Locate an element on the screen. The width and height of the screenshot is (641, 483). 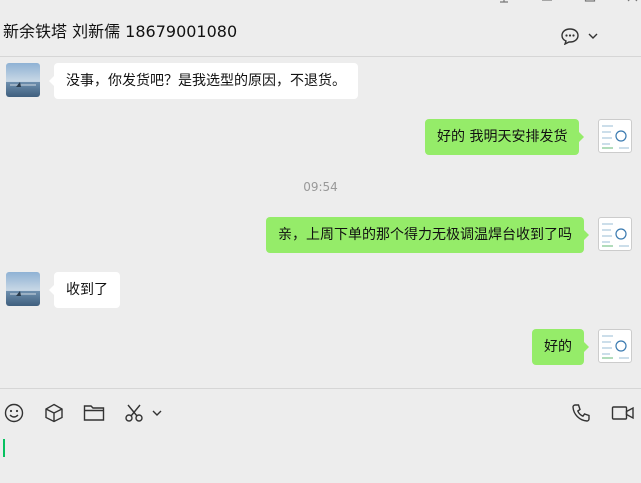
cube-icon is located at coordinates (54, 413).